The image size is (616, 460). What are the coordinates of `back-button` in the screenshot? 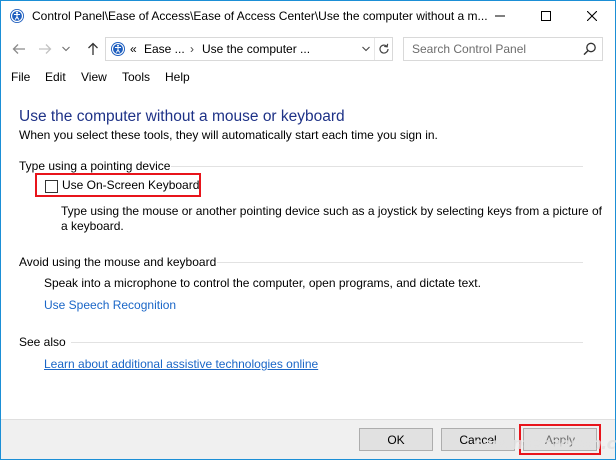 It's located at (19, 49).